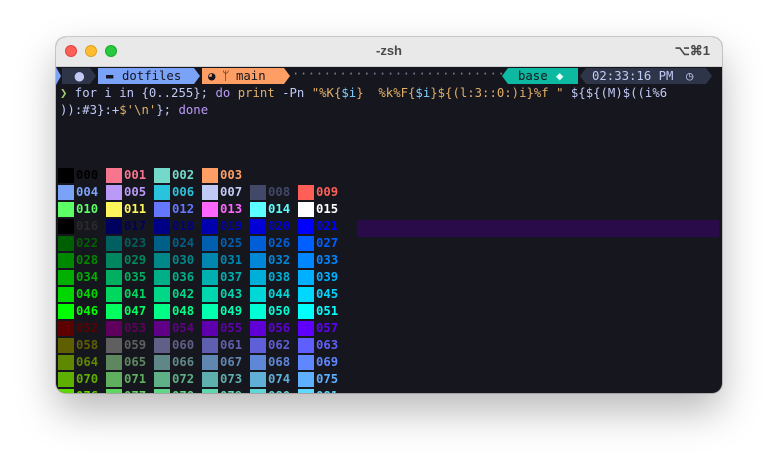 This screenshot has width=778, height=468. What do you see at coordinates (135, 311) in the screenshot?
I see `swatch-number: 047` at bounding box center [135, 311].